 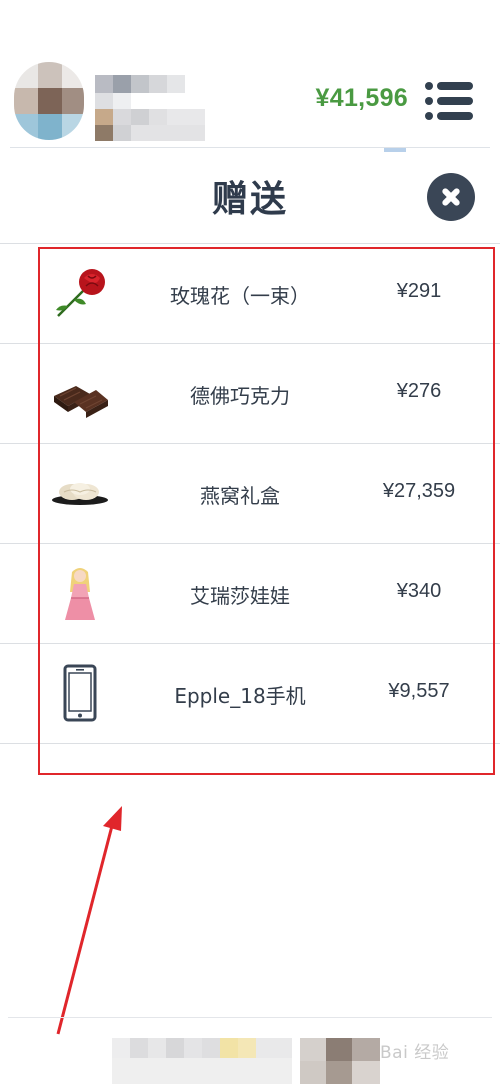 What do you see at coordinates (80, 694) in the screenshot?
I see `phone-icon` at bounding box center [80, 694].